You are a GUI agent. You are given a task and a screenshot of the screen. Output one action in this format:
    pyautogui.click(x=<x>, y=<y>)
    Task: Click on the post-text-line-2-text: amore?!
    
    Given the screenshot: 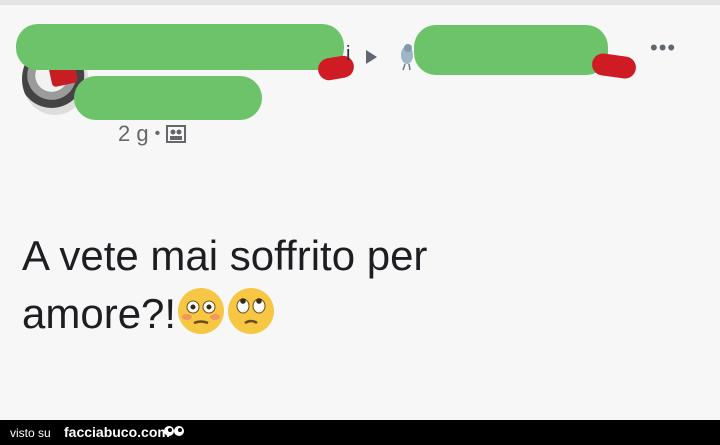 What is the action you would take?
    pyautogui.click(x=99, y=313)
    